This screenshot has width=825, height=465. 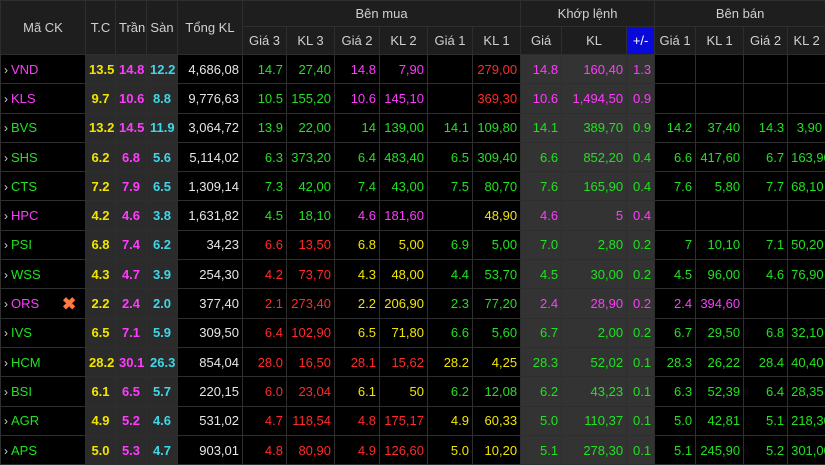 I want to click on buy-price-2-cell: 6.8, so click(x=357, y=244).